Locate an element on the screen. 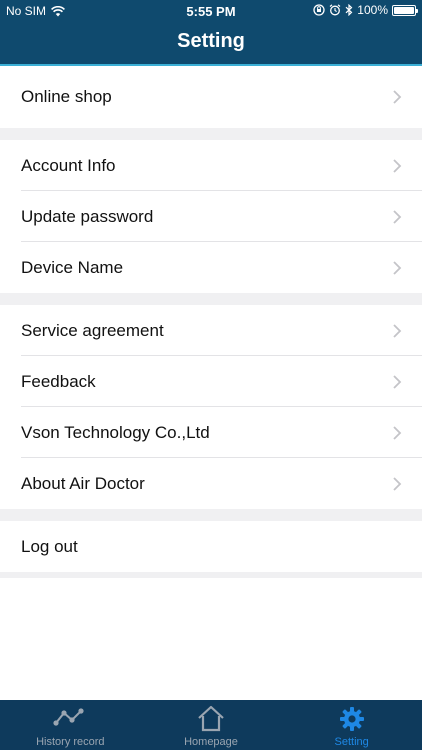  line-chart-icon is located at coordinates (68, 717).